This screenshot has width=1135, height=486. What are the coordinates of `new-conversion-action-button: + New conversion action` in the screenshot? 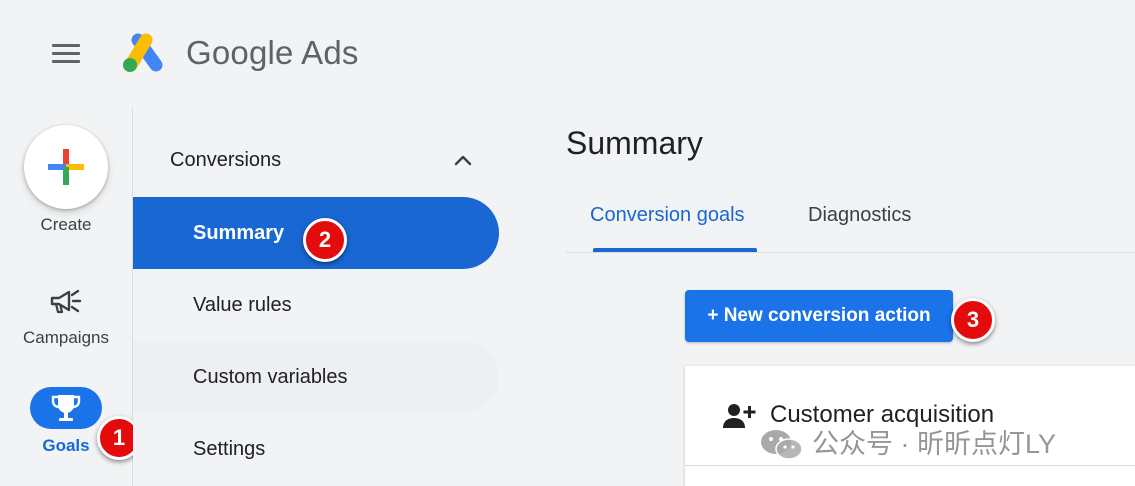 It's located at (819, 316).